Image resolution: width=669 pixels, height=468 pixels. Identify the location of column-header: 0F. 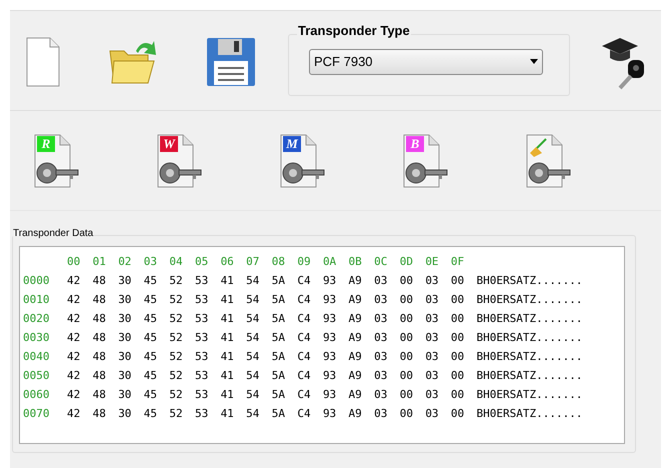
(458, 262).